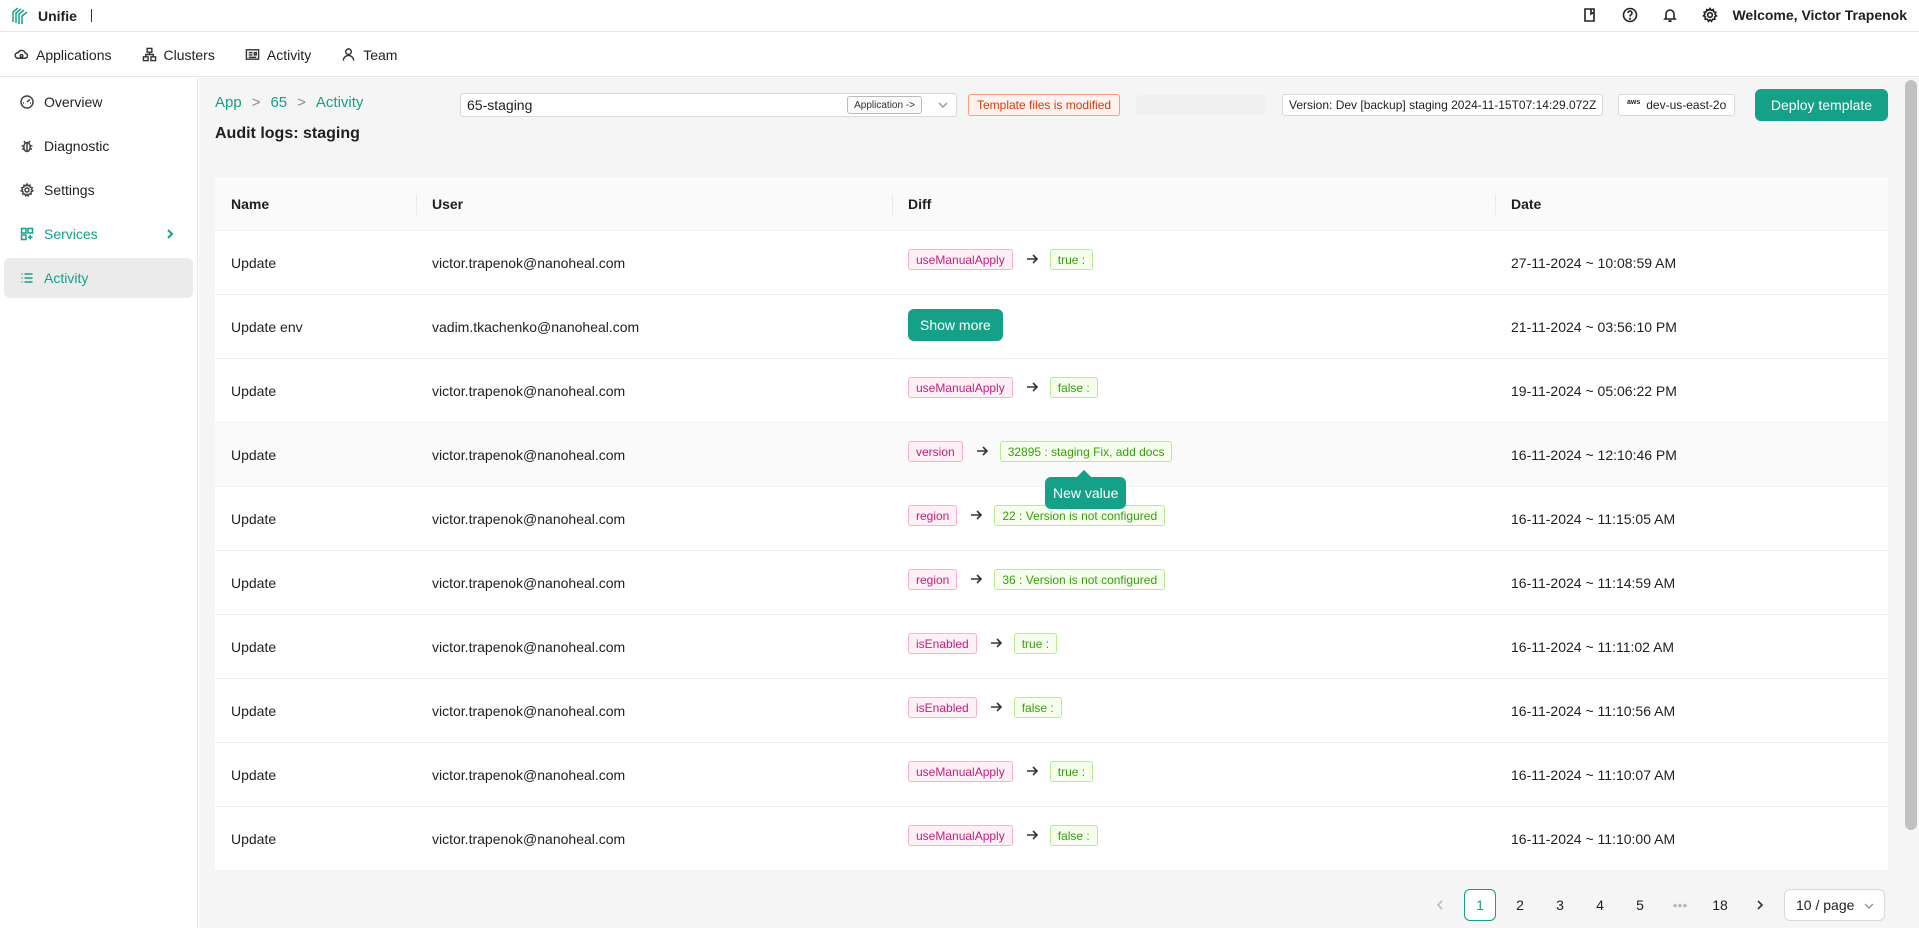 The image size is (1919, 928). I want to click on sidebar-item-settings: Settings, so click(98, 190).